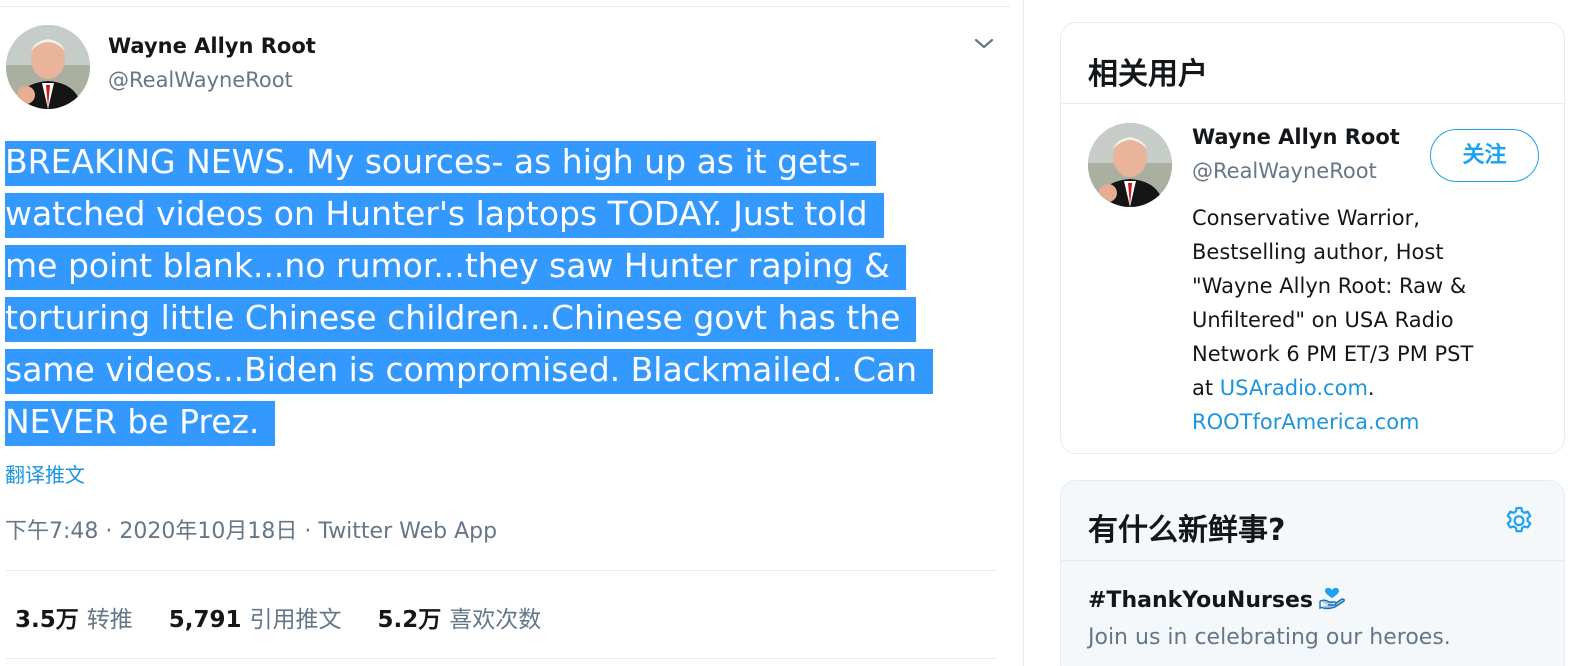 The image size is (1572, 666). What do you see at coordinates (295, 620) in the screenshot?
I see `quotes-label: 引用推文` at bounding box center [295, 620].